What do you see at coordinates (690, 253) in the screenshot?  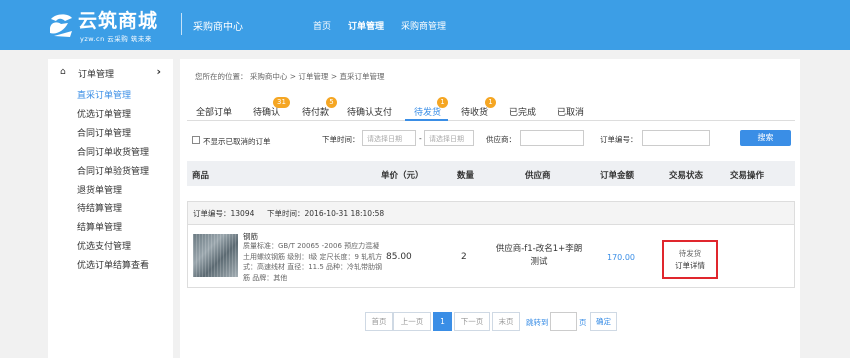 I see `trade-status: 待发货` at bounding box center [690, 253].